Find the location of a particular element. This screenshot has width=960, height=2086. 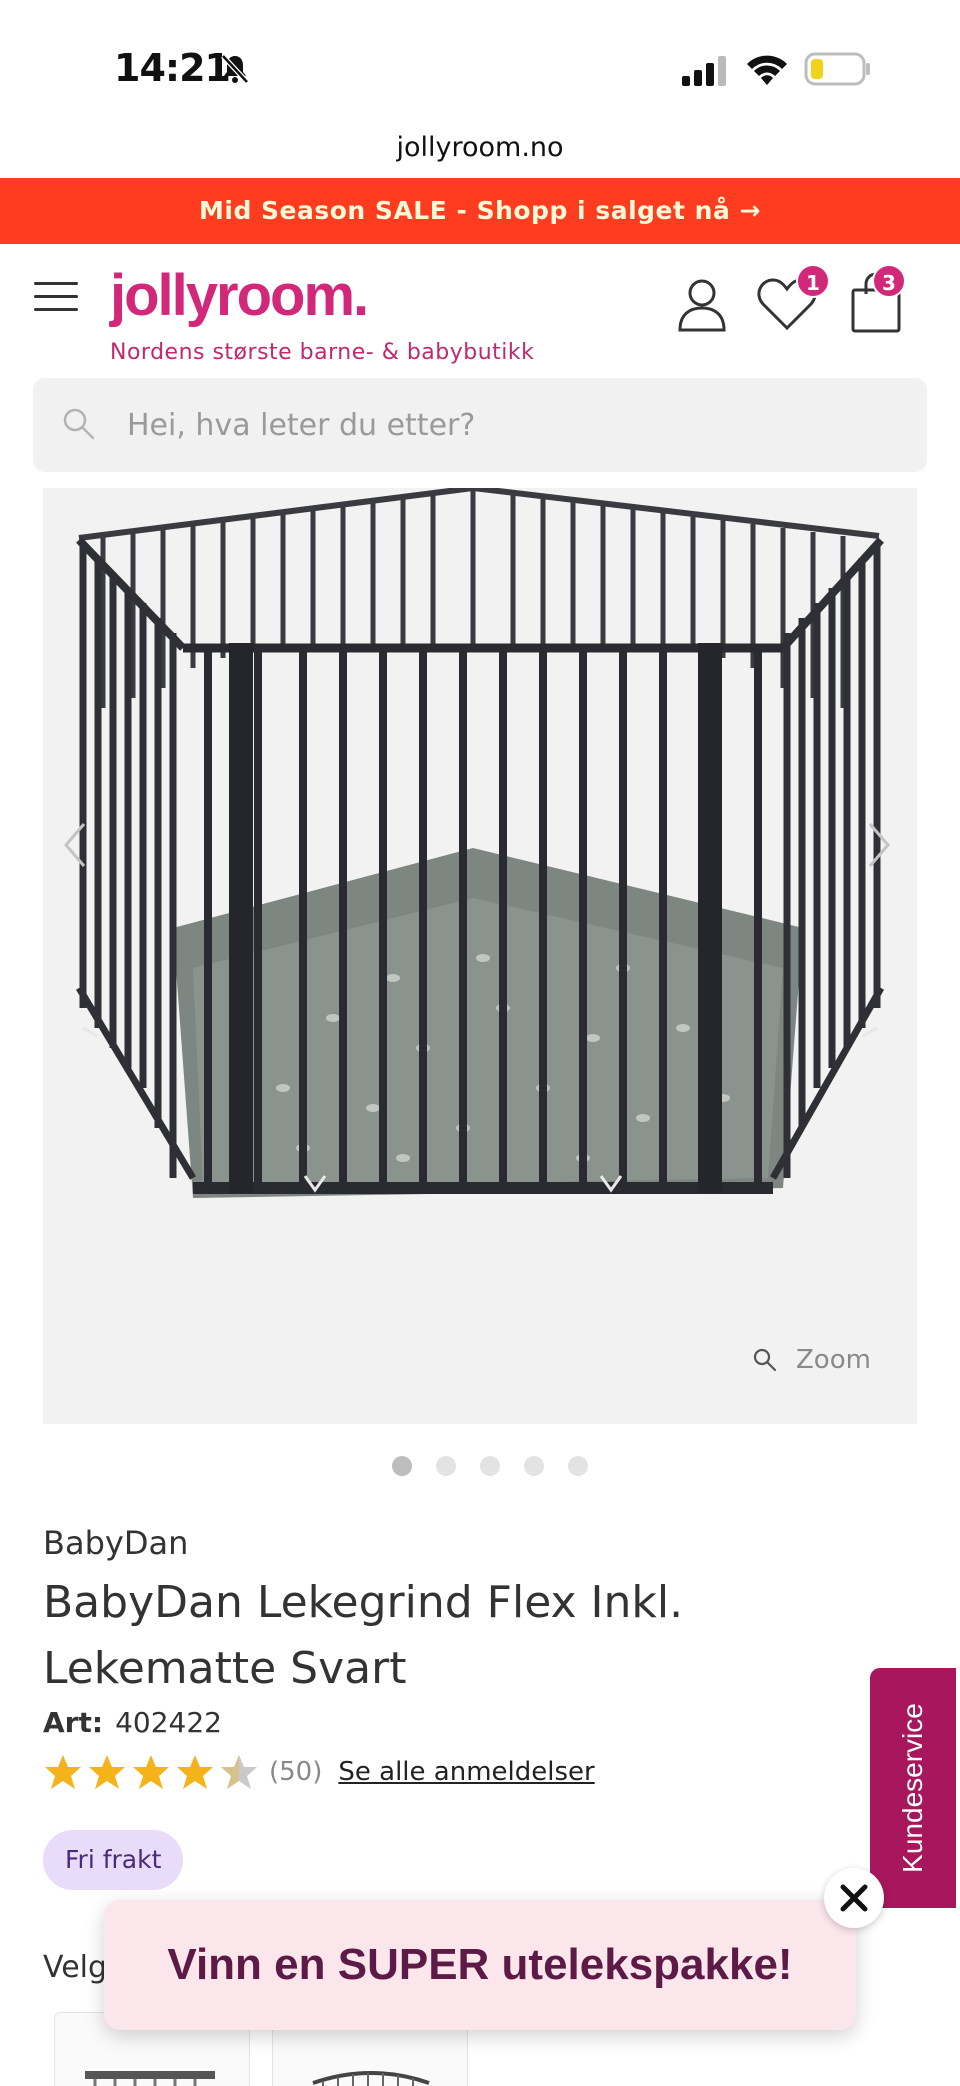

wishlist-count-badge: 1 is located at coordinates (813, 281).